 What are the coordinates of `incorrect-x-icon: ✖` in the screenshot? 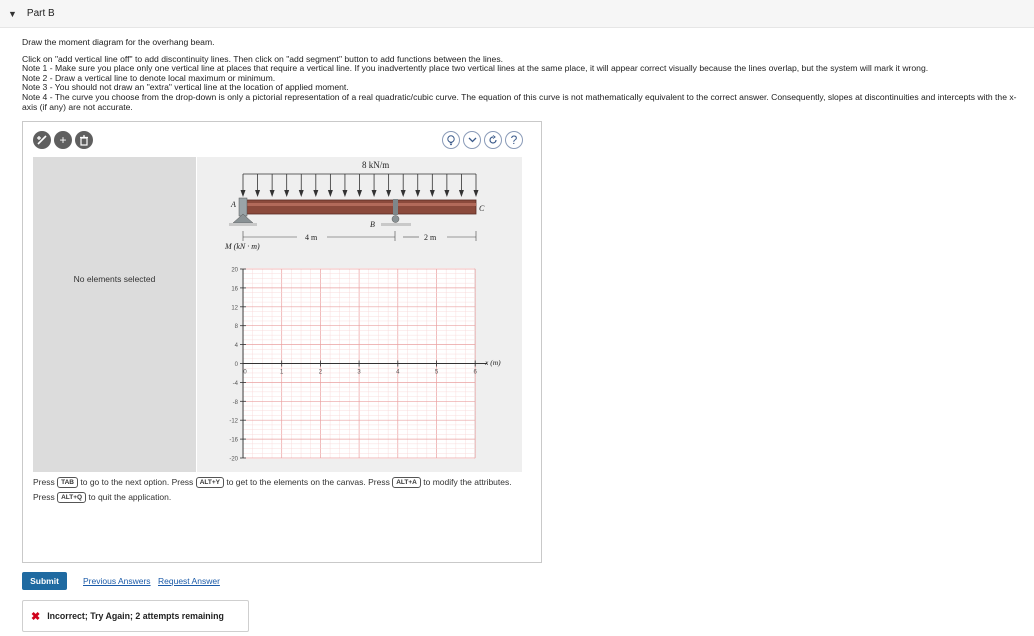 It's located at (36, 616).